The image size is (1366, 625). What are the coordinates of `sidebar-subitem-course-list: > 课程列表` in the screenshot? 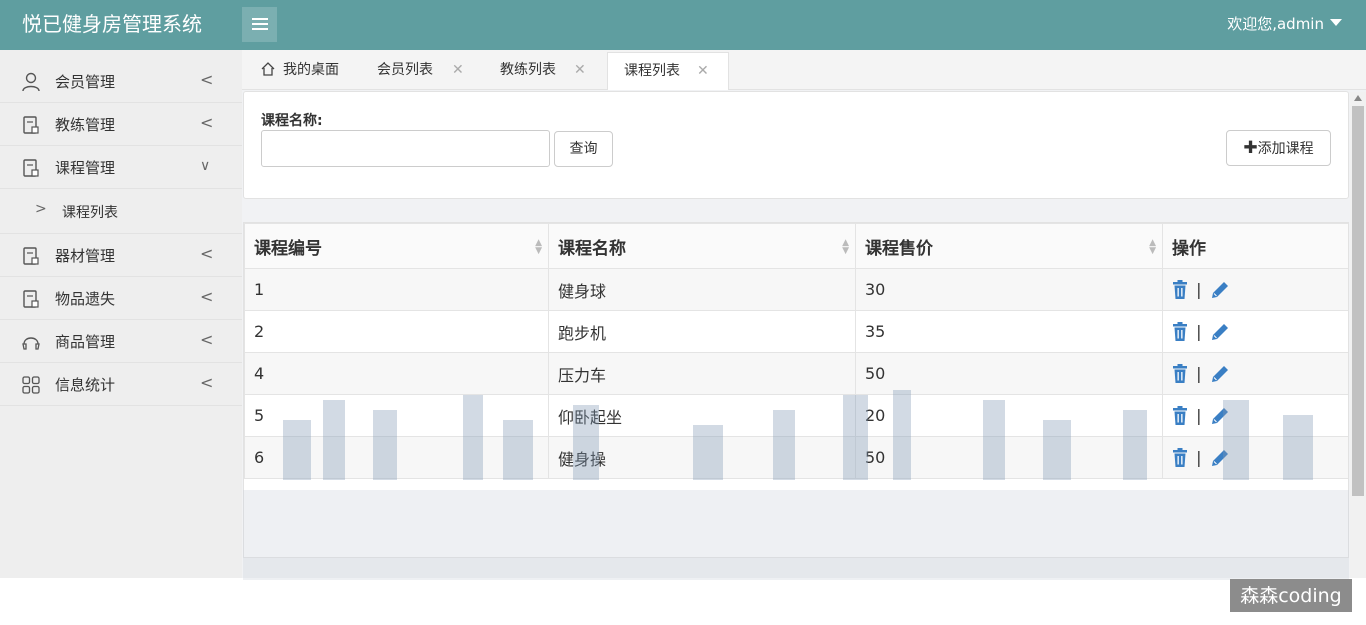 It's located at (121, 211).